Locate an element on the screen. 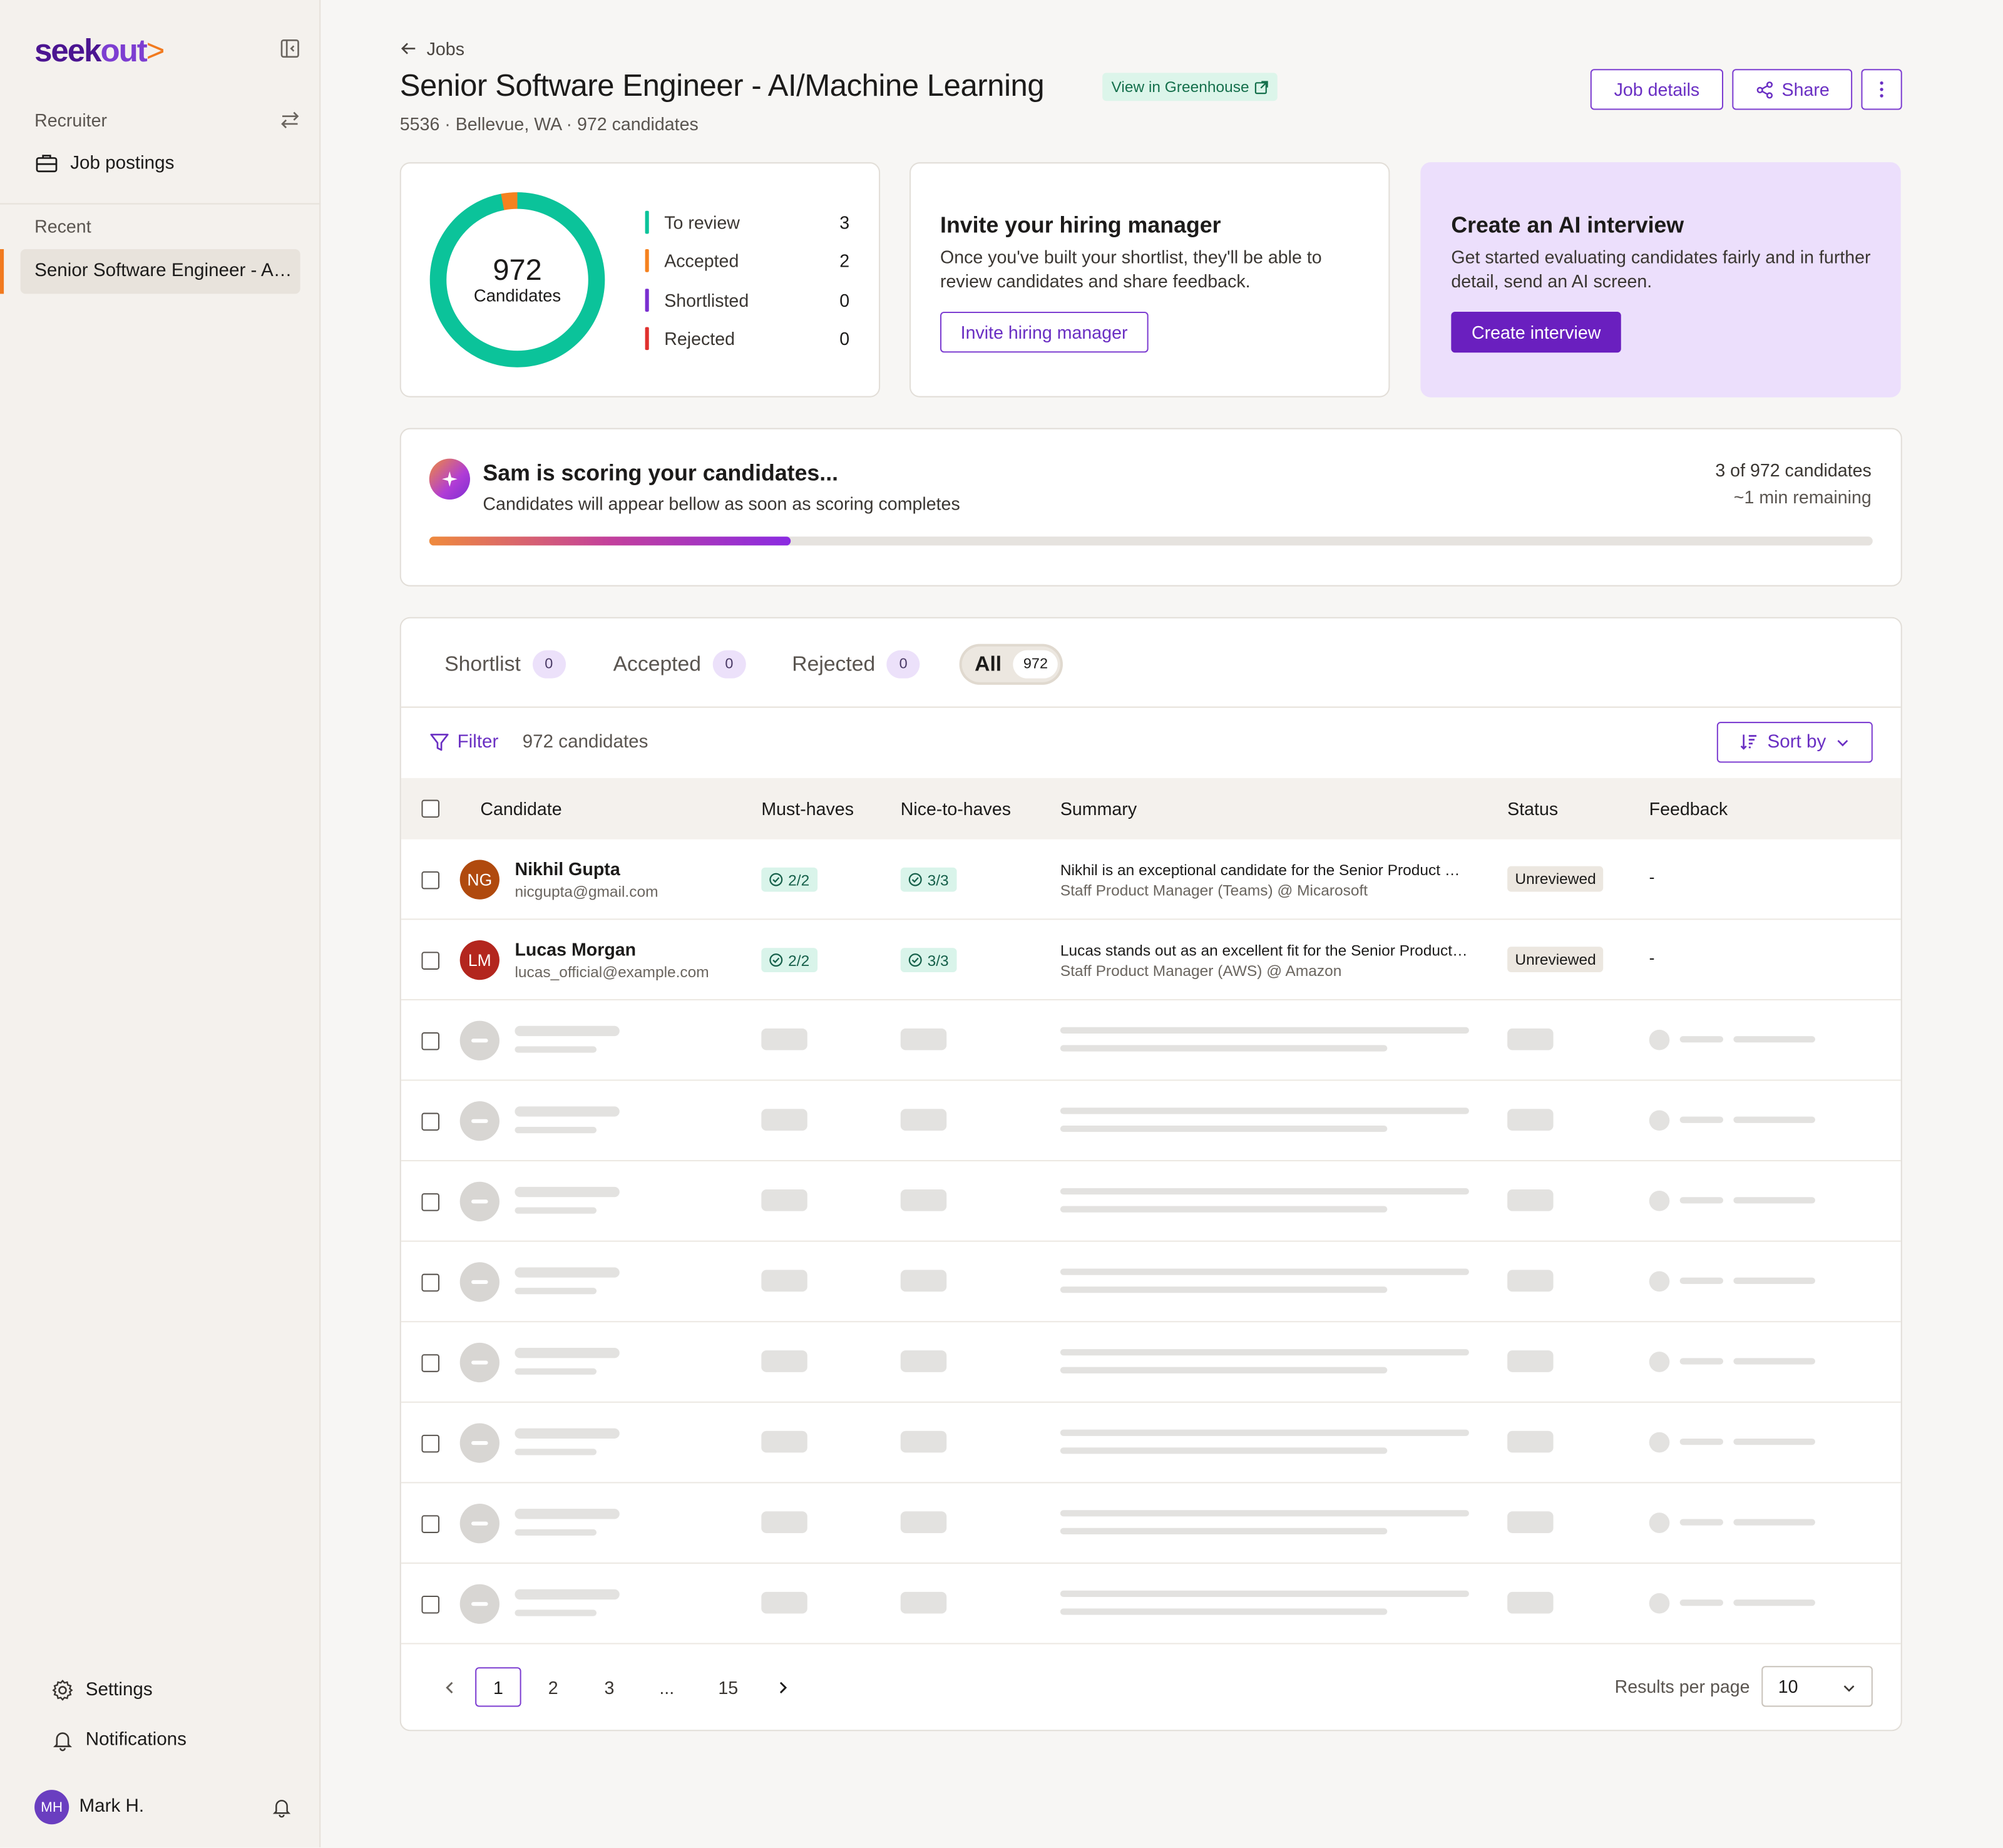 The image size is (2003, 1848). user-avatar: MH is located at coordinates (51, 1807).